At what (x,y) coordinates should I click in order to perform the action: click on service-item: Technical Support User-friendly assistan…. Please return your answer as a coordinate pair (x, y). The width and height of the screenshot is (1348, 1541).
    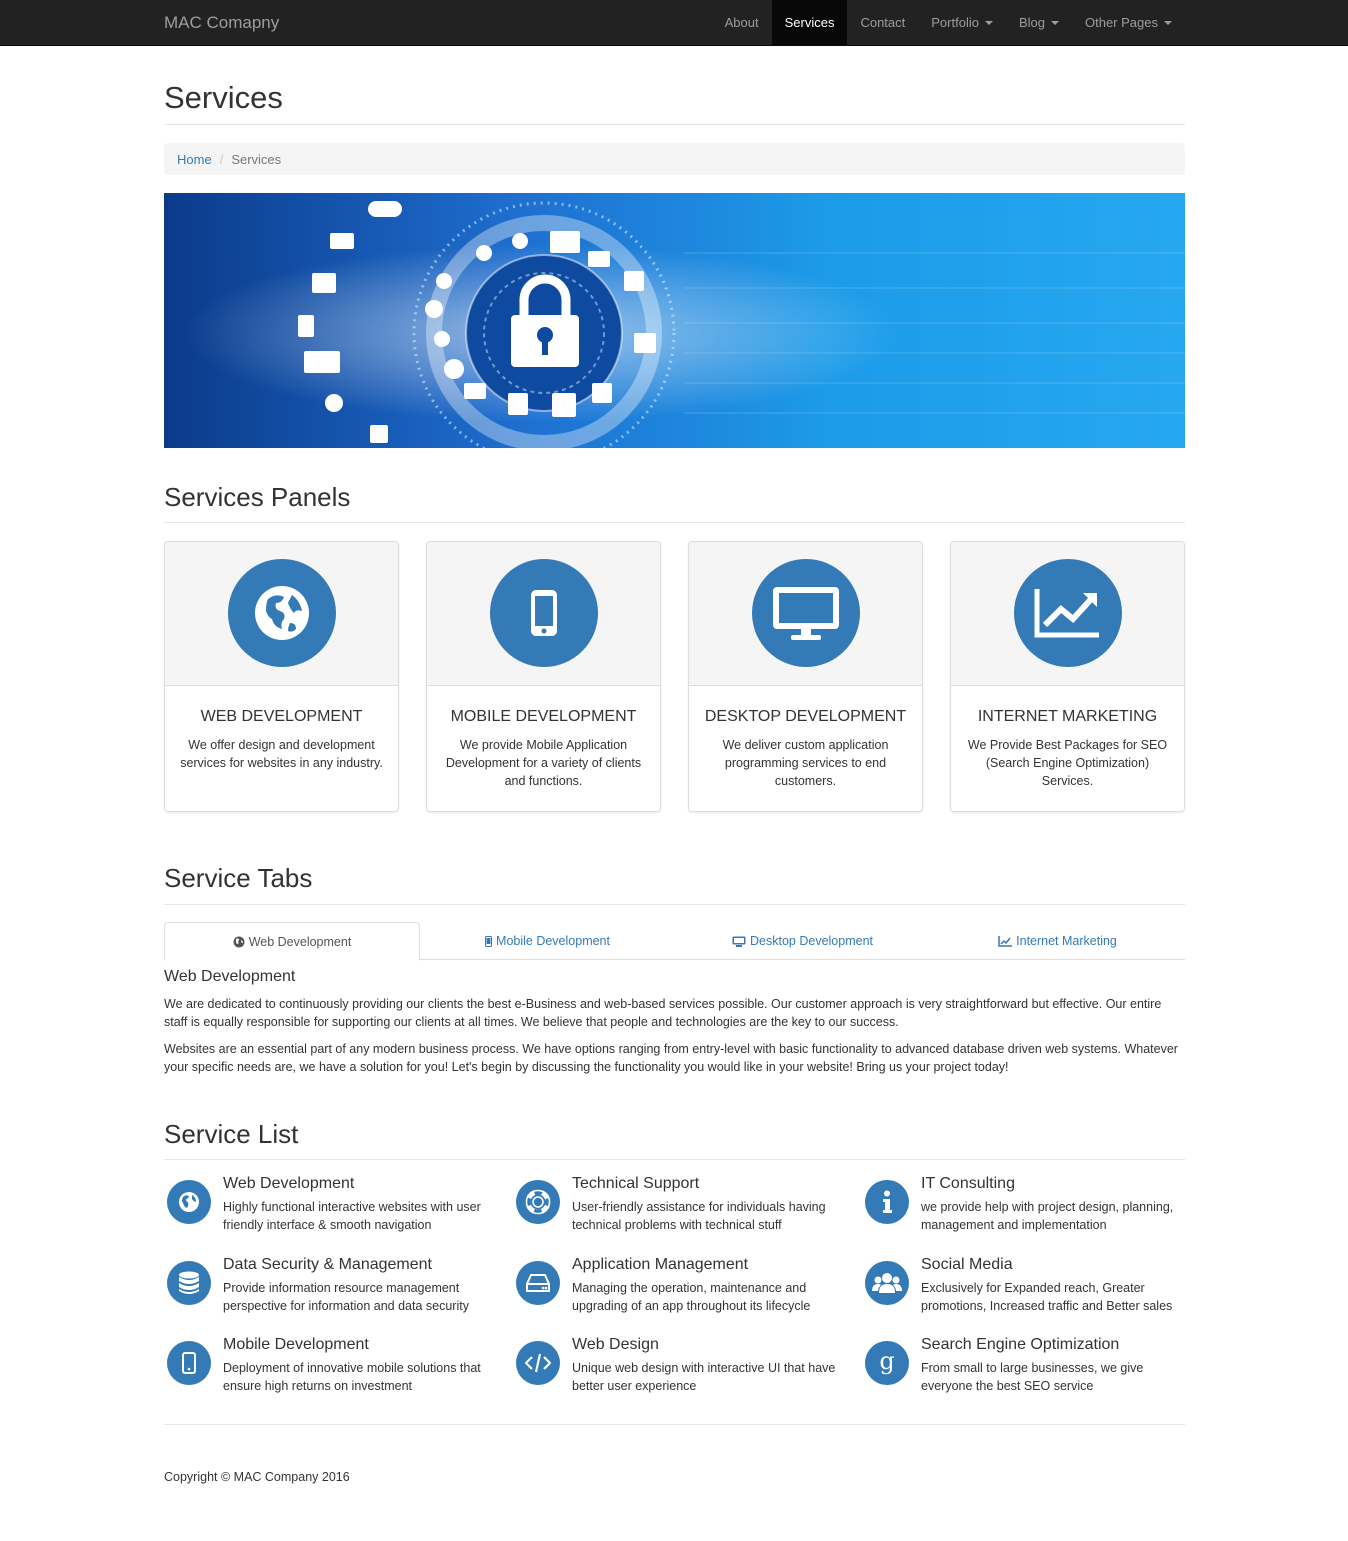
    Looking at the image, I should click on (678, 1209).